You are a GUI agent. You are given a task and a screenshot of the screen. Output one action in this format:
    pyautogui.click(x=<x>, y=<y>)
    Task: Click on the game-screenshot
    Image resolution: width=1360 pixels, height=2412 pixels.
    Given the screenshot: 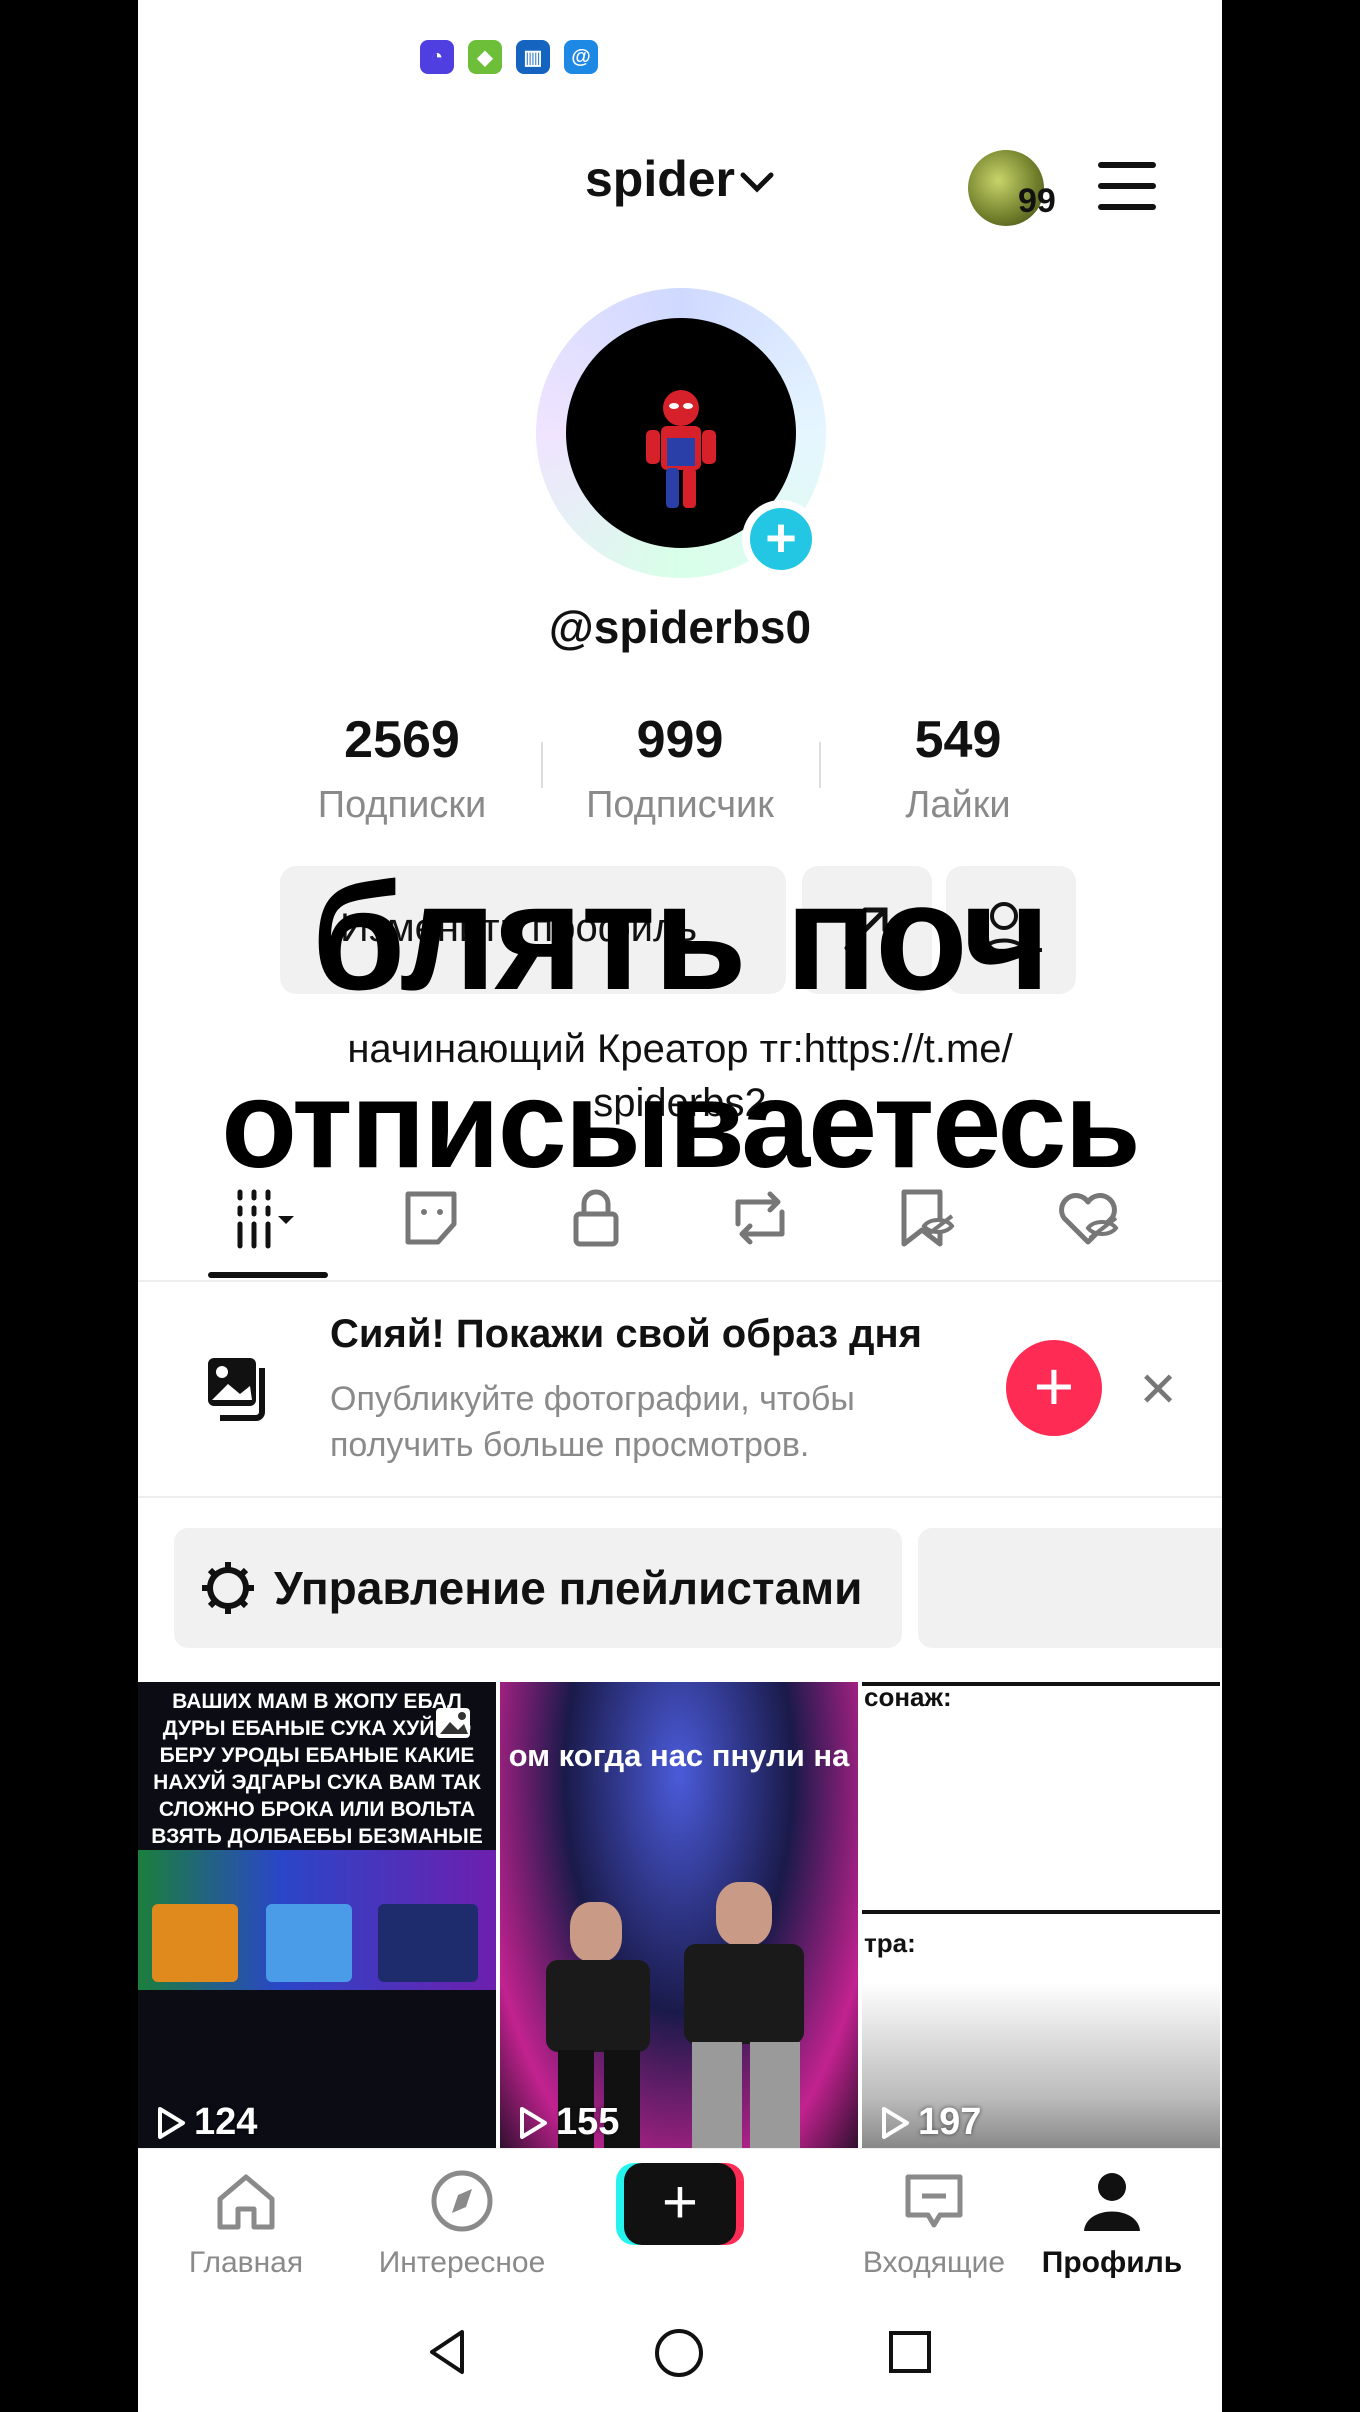 What is the action you would take?
    pyautogui.click(x=317, y=1920)
    